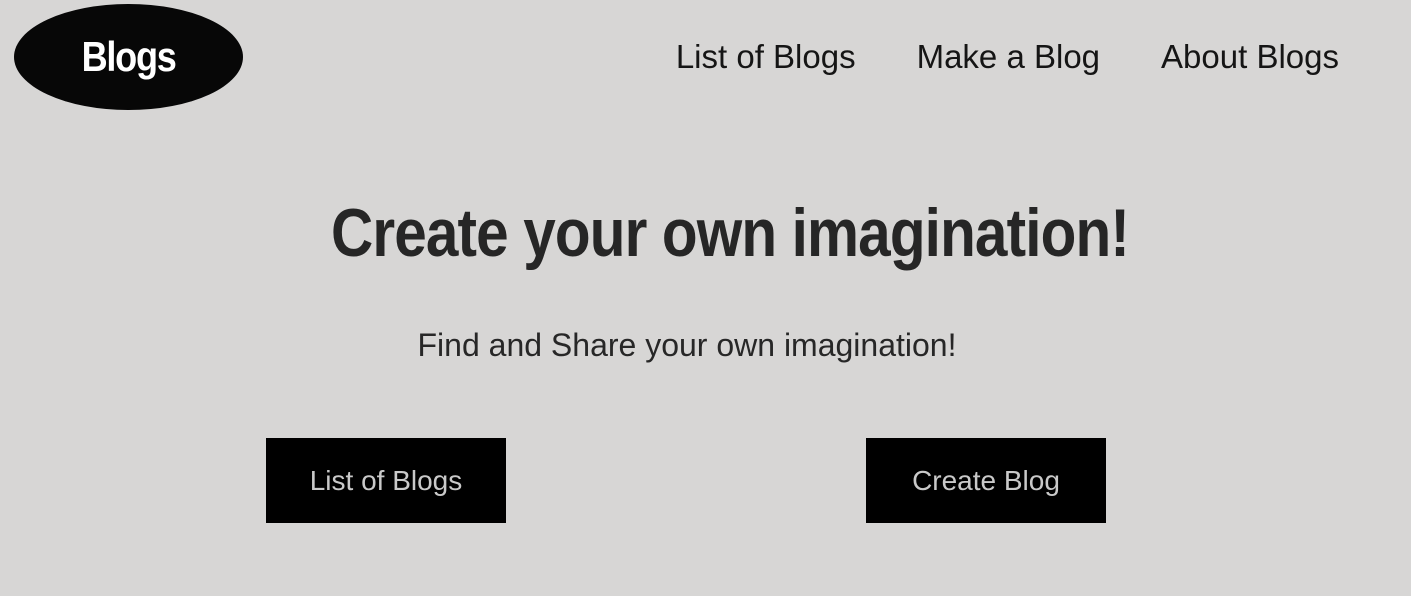 This screenshot has height=596, width=1411. Describe the element at coordinates (730, 233) in the screenshot. I see `hero-title-text: Create your own imagination!` at that location.